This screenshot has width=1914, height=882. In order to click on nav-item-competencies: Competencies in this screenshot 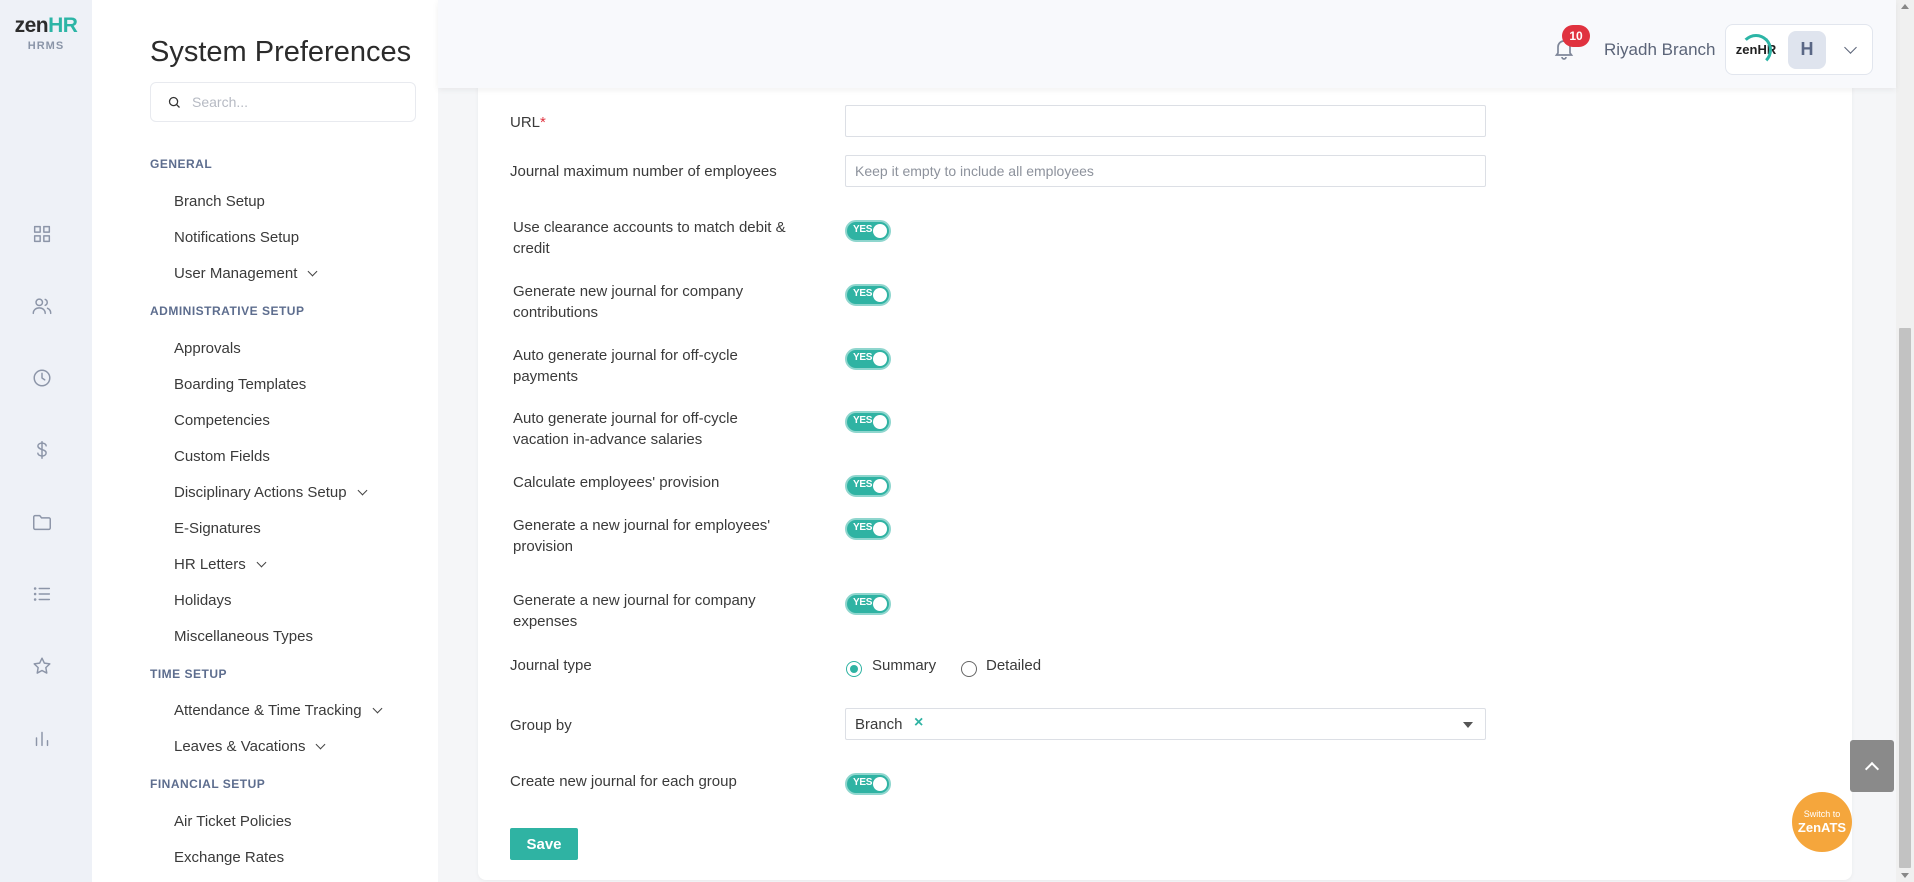, I will do `click(222, 420)`.